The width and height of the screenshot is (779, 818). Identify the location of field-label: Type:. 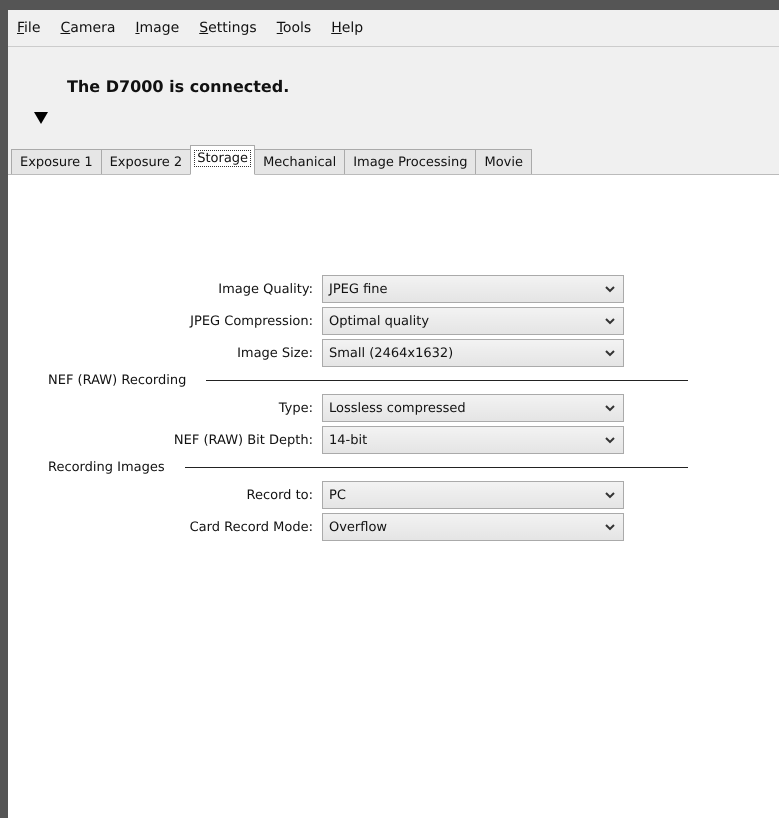
(295, 408).